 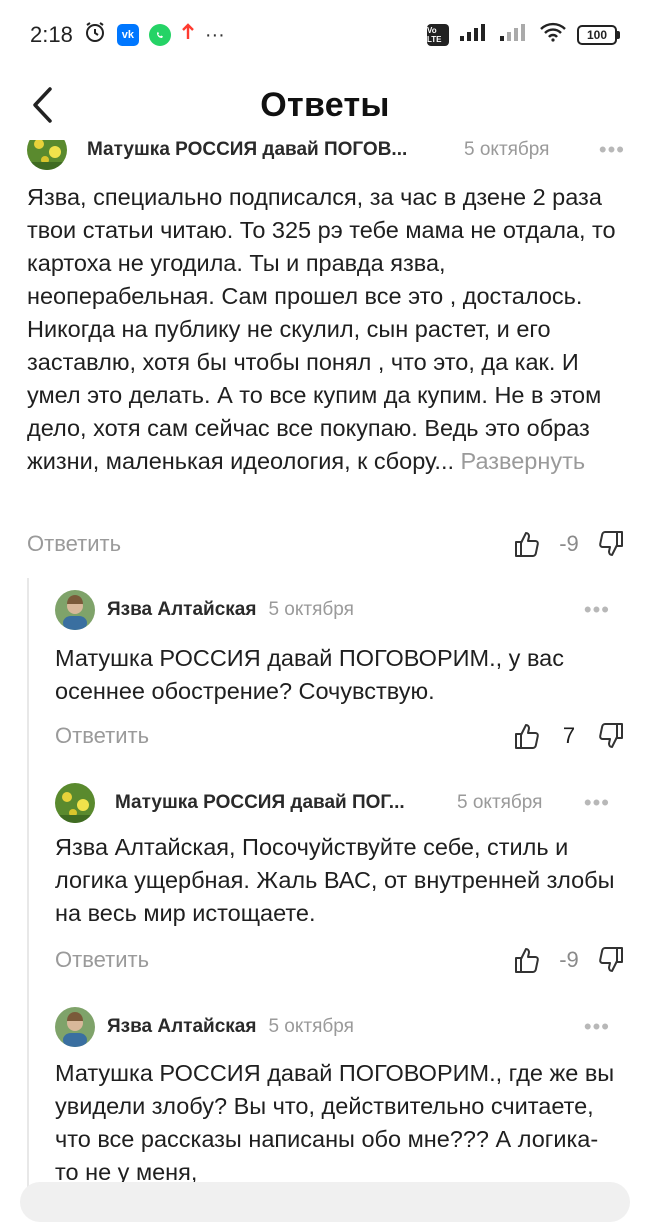 I want to click on alarm-icon, so click(x=95, y=35).